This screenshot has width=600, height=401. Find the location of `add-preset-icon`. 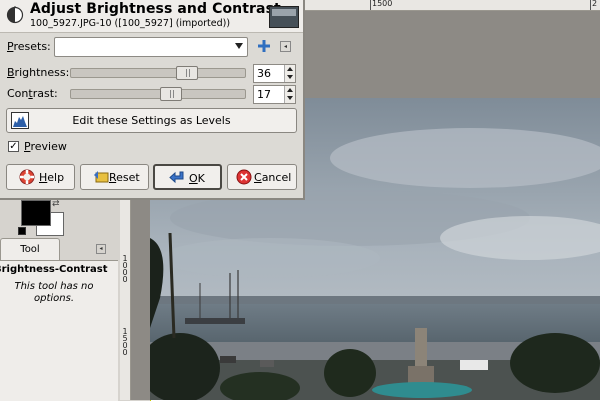

add-preset-icon is located at coordinates (264, 46).